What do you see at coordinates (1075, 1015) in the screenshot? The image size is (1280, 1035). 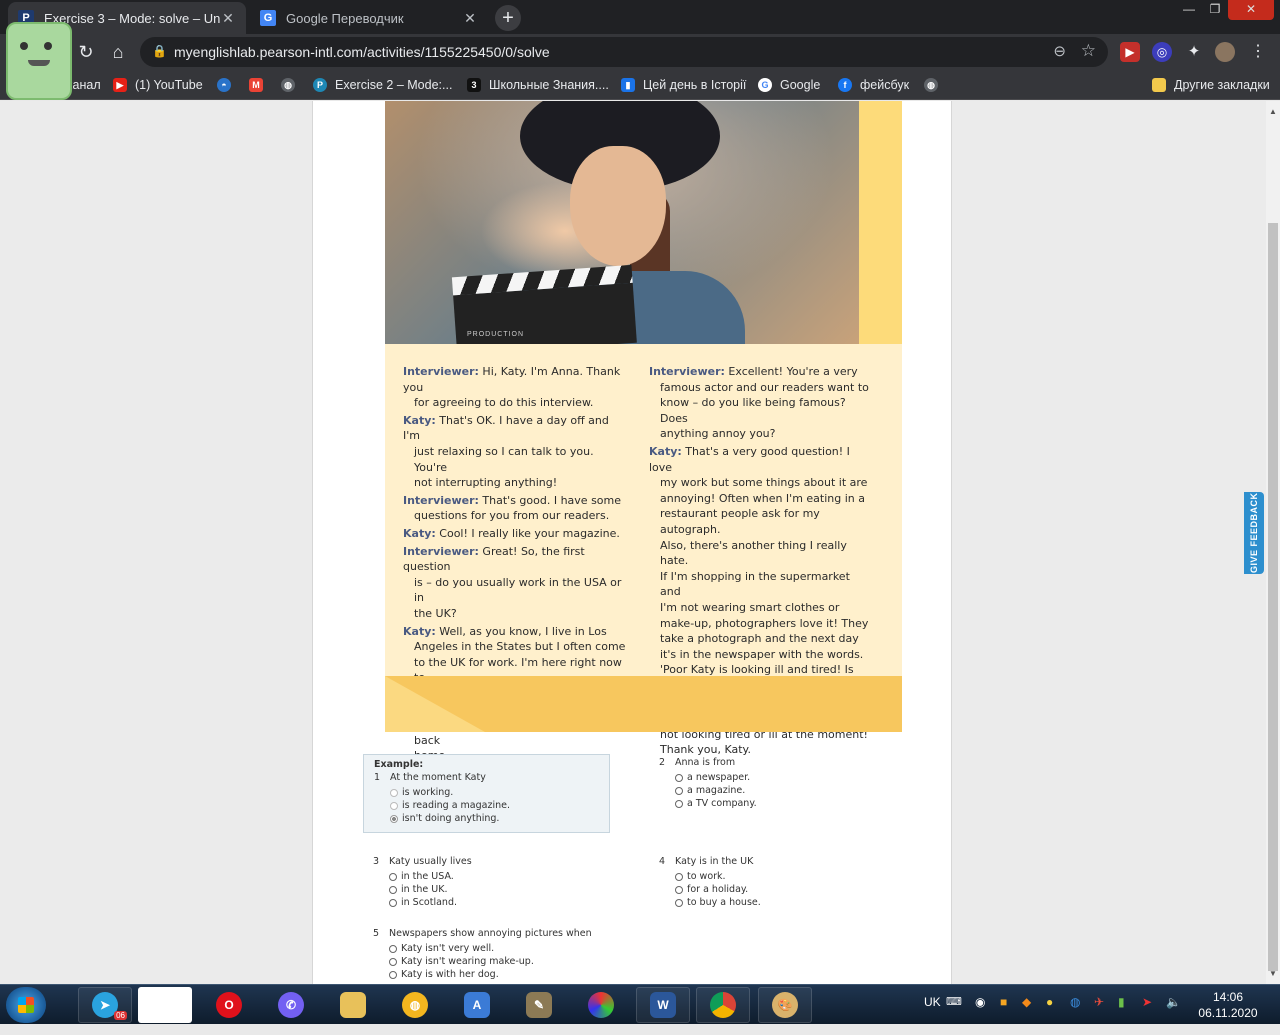 I see `tray-app-icon: ◍` at bounding box center [1075, 1015].